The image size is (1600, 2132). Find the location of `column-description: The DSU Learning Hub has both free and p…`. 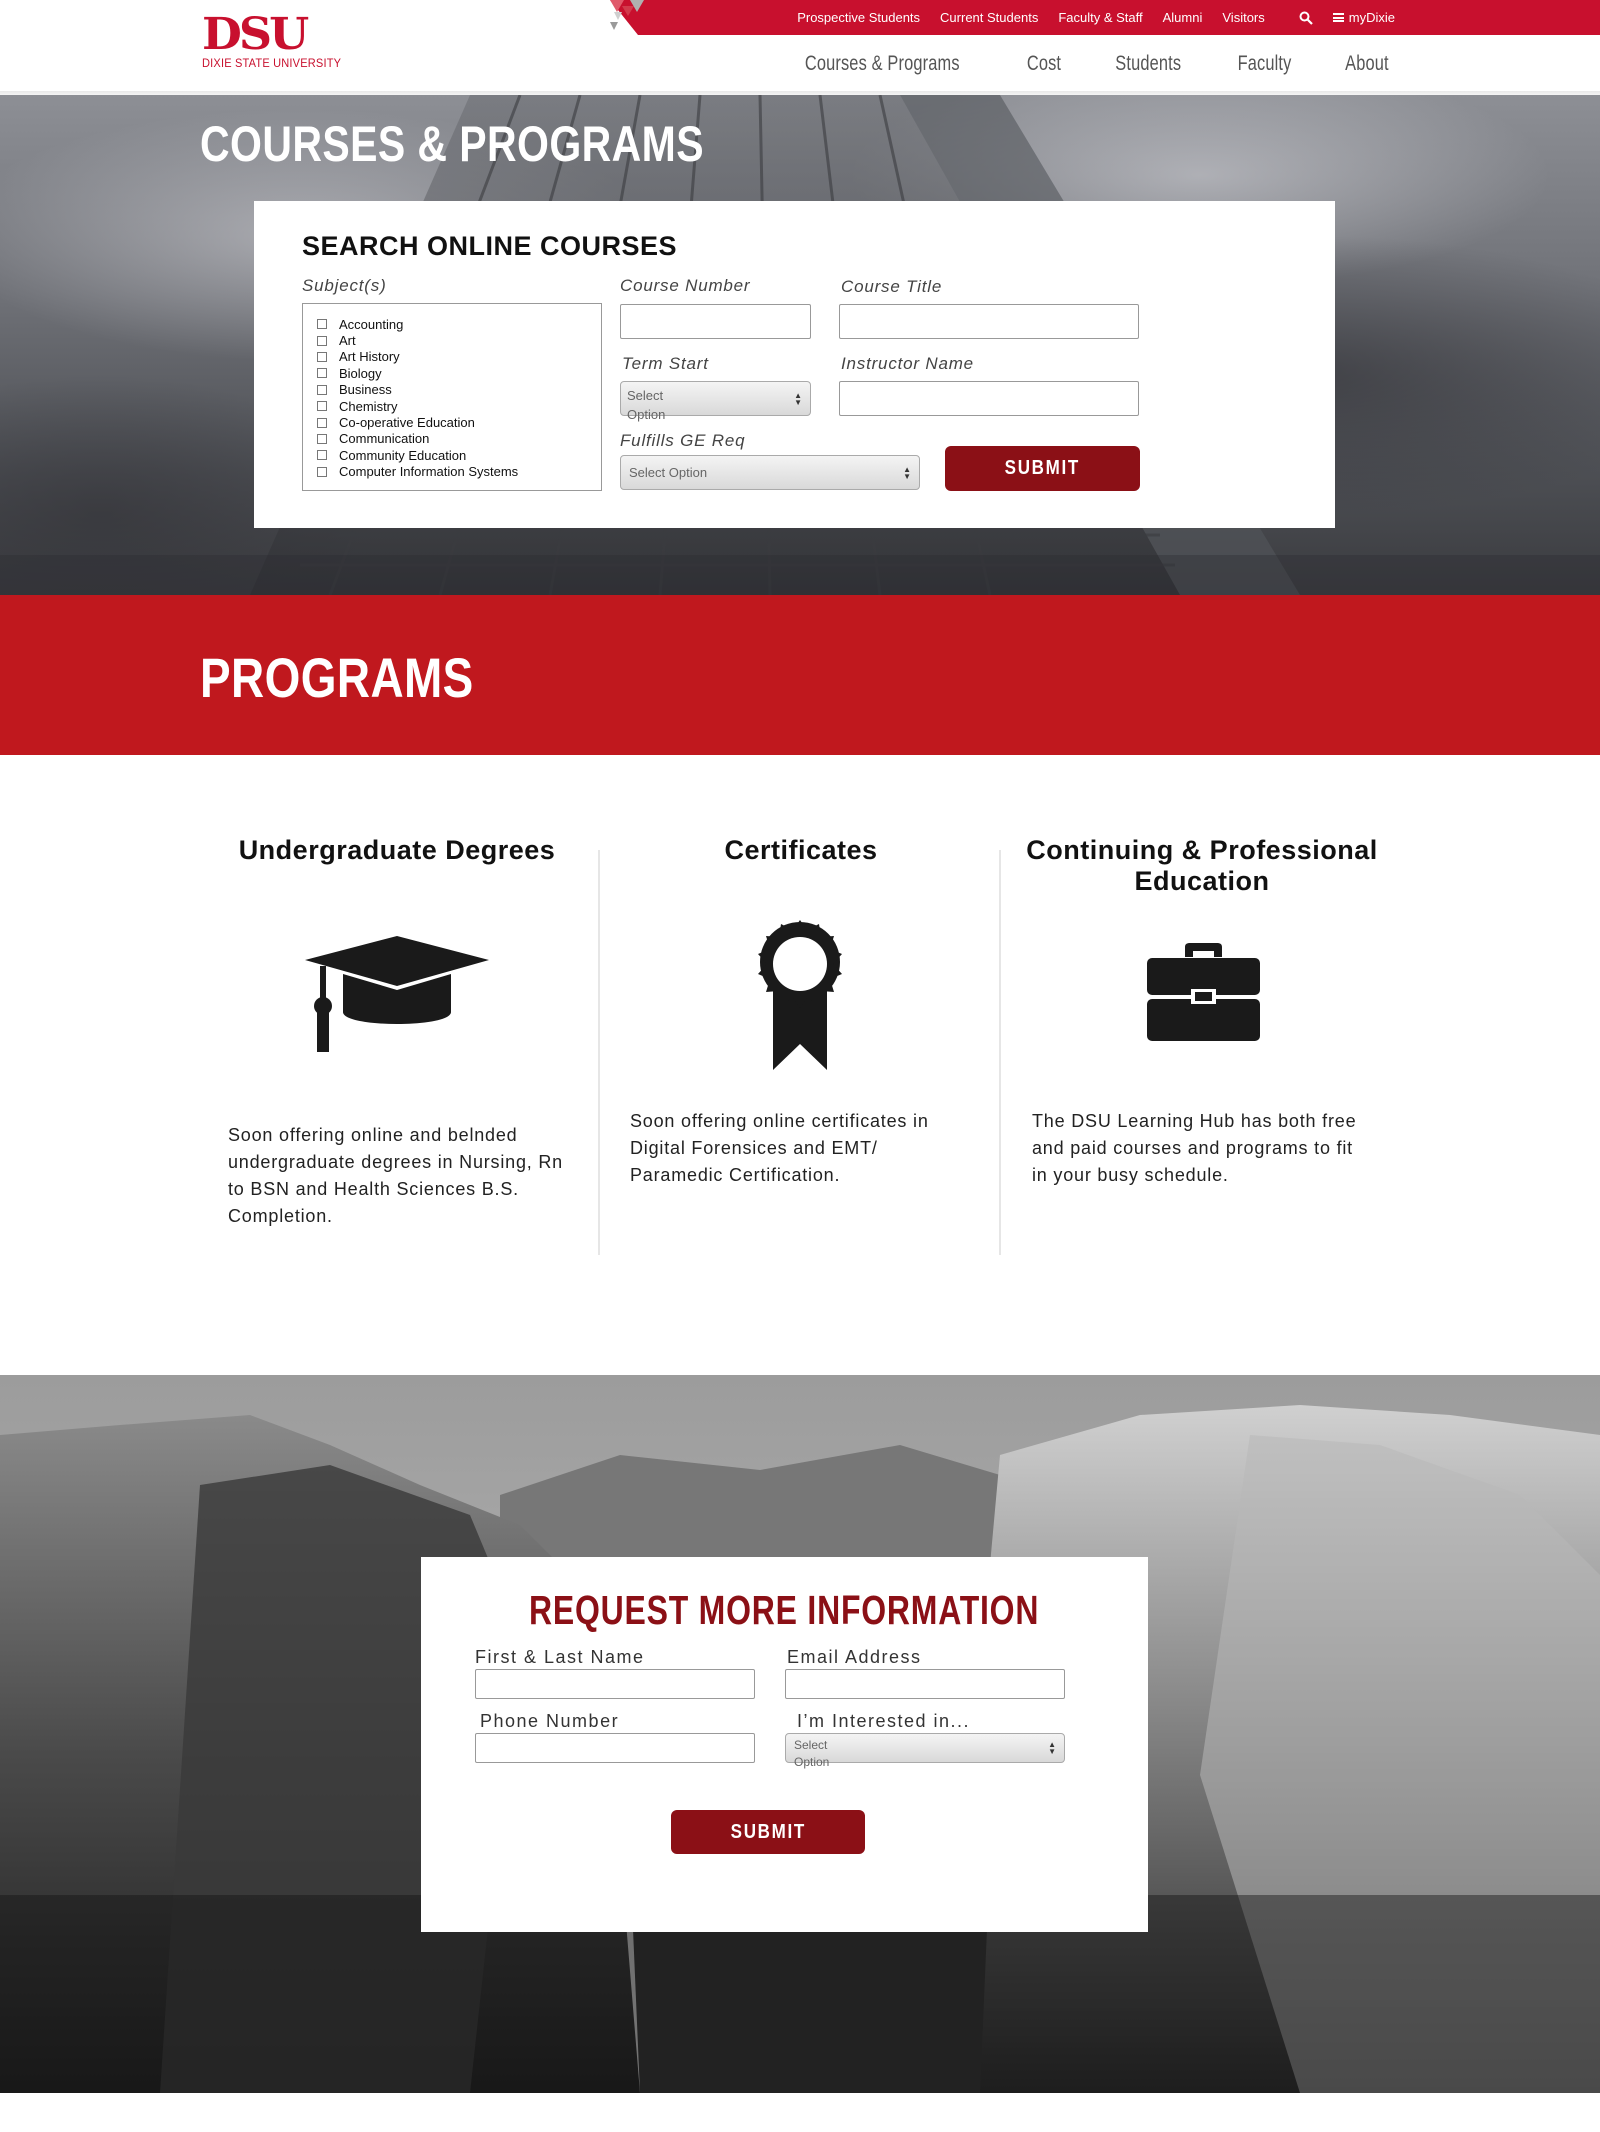

column-description: The DSU Learning Hub has both free and p… is located at coordinates (1194, 1148).